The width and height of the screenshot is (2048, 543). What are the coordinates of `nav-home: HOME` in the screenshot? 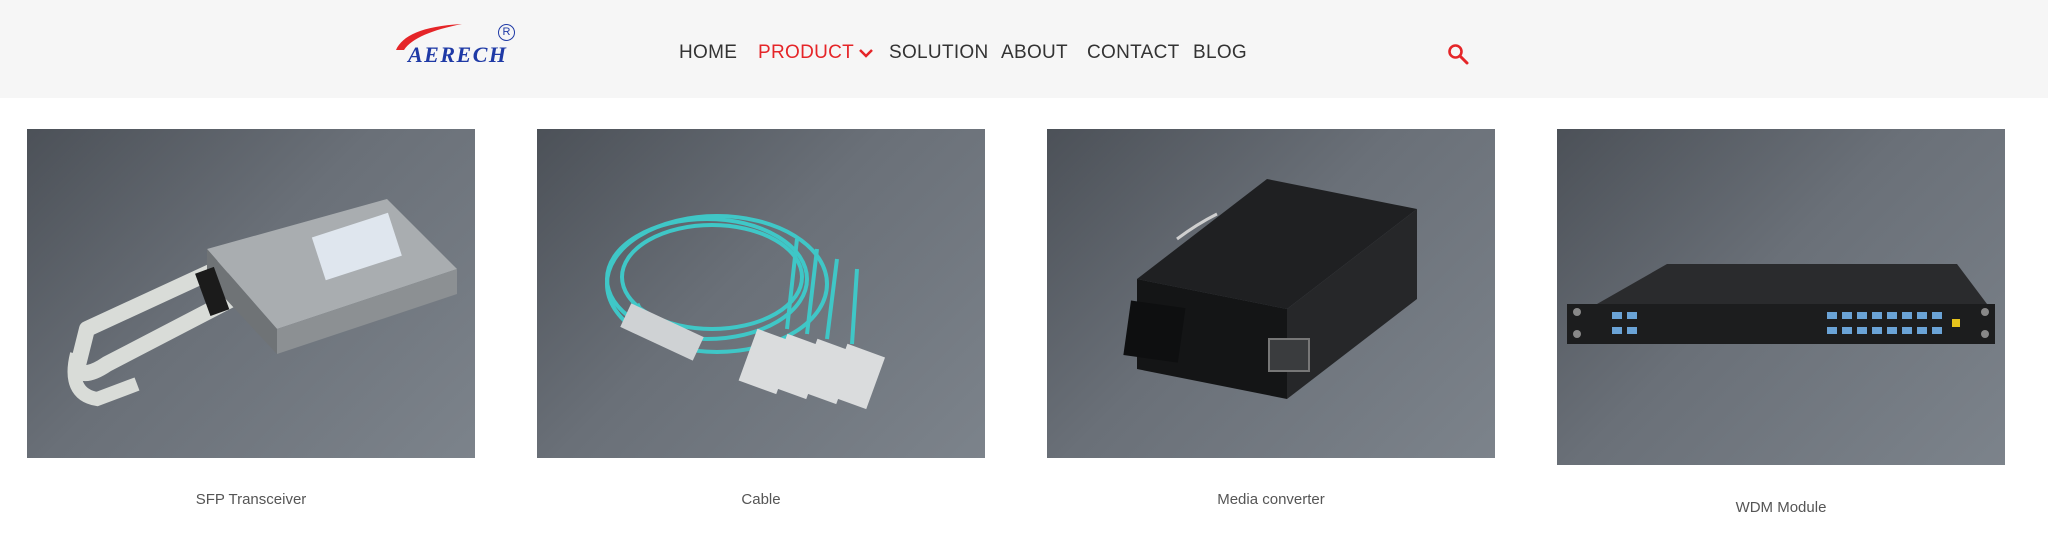 It's located at (708, 53).